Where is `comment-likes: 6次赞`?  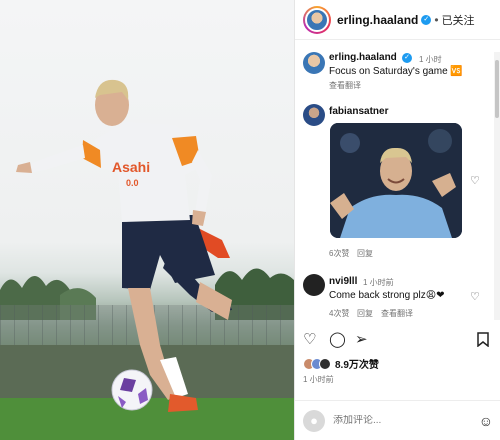 comment-likes: 6次赞 is located at coordinates (339, 253).